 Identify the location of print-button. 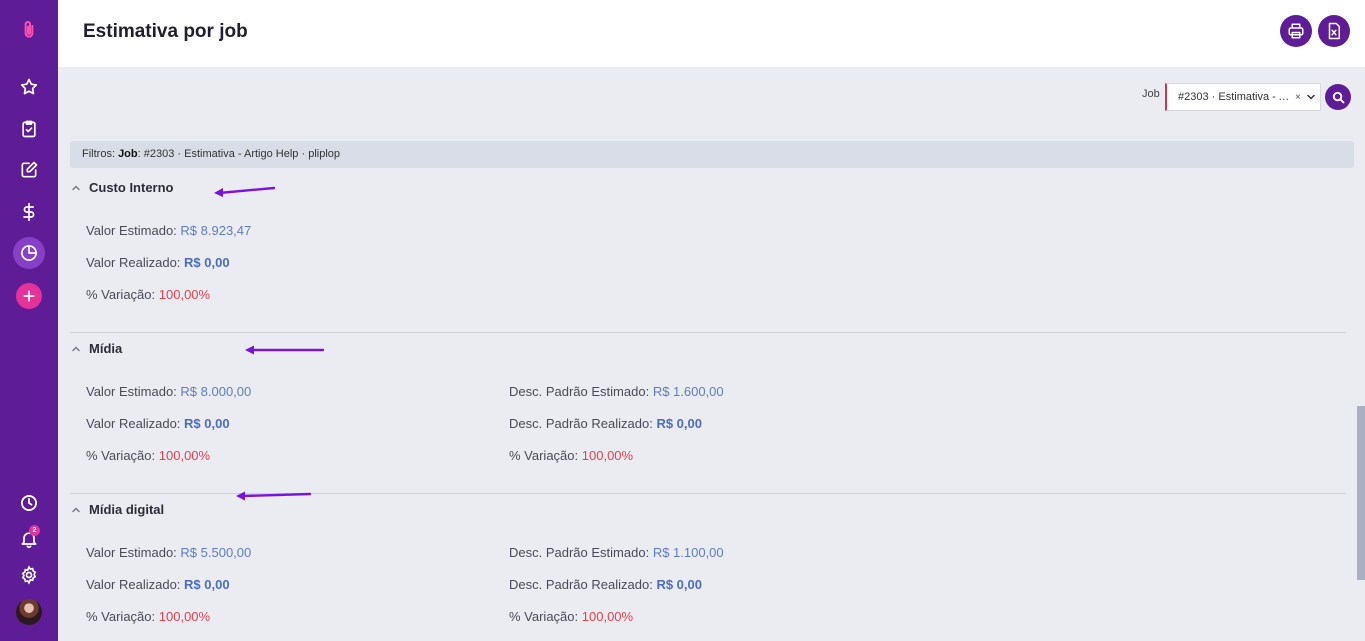
(1296, 31).